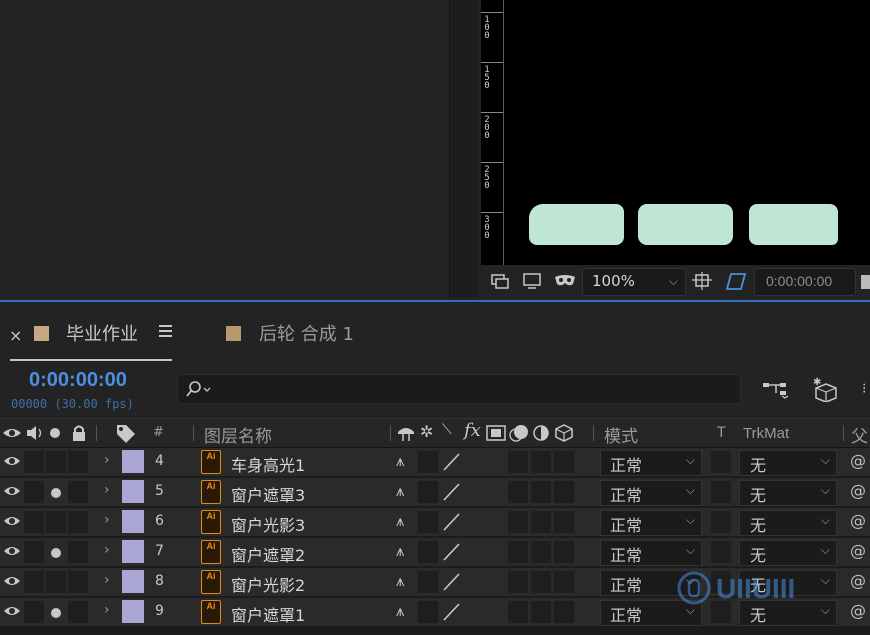 The width and height of the screenshot is (870, 635). Describe the element at coordinates (865, 282) in the screenshot. I see `camera-icon` at that location.